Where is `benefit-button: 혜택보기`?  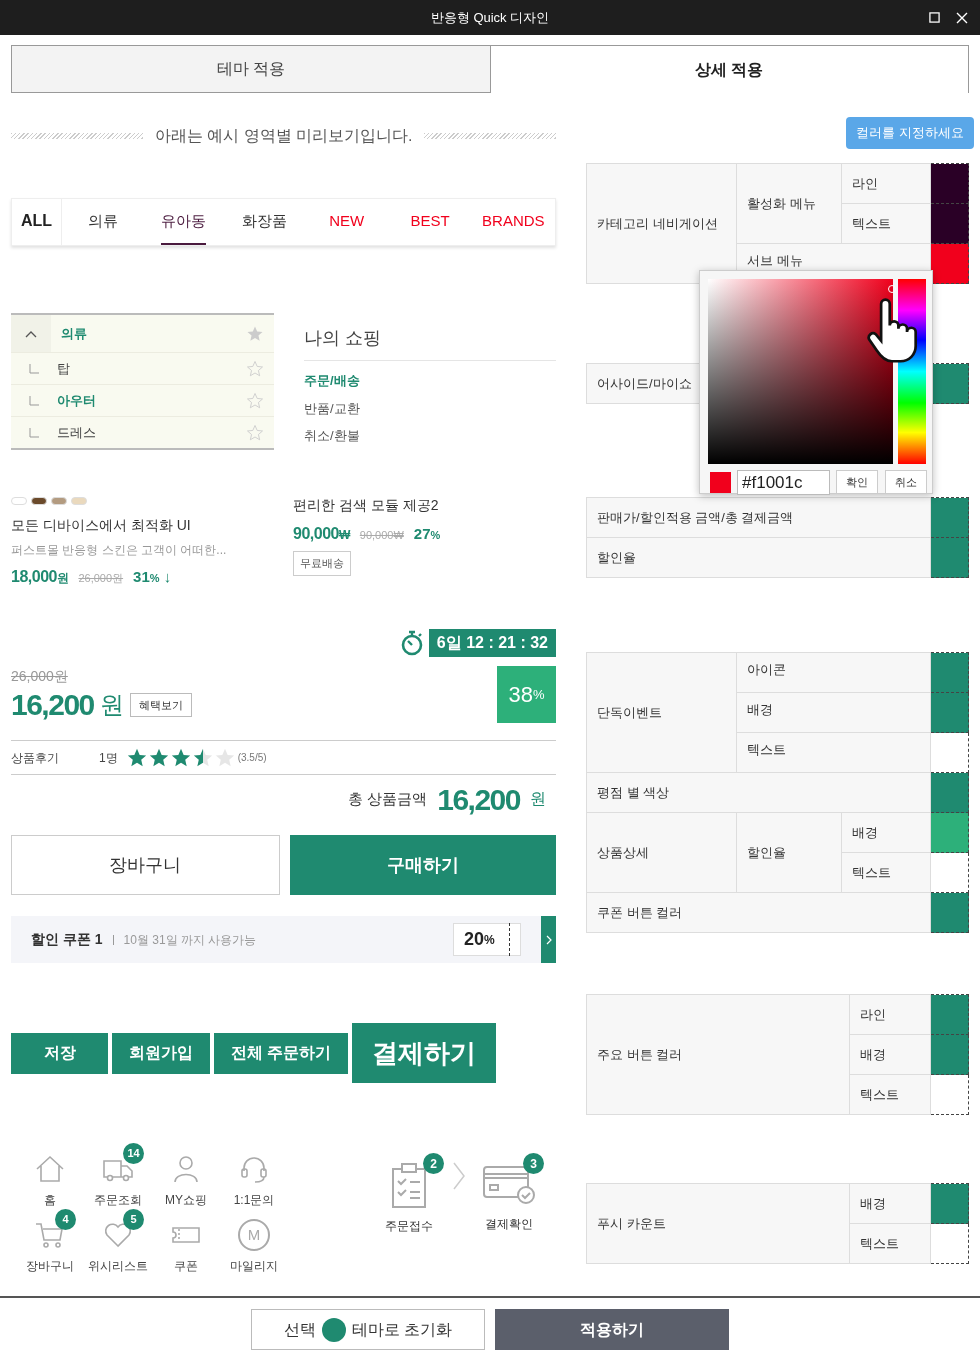 benefit-button: 혜택보기 is located at coordinates (160, 705).